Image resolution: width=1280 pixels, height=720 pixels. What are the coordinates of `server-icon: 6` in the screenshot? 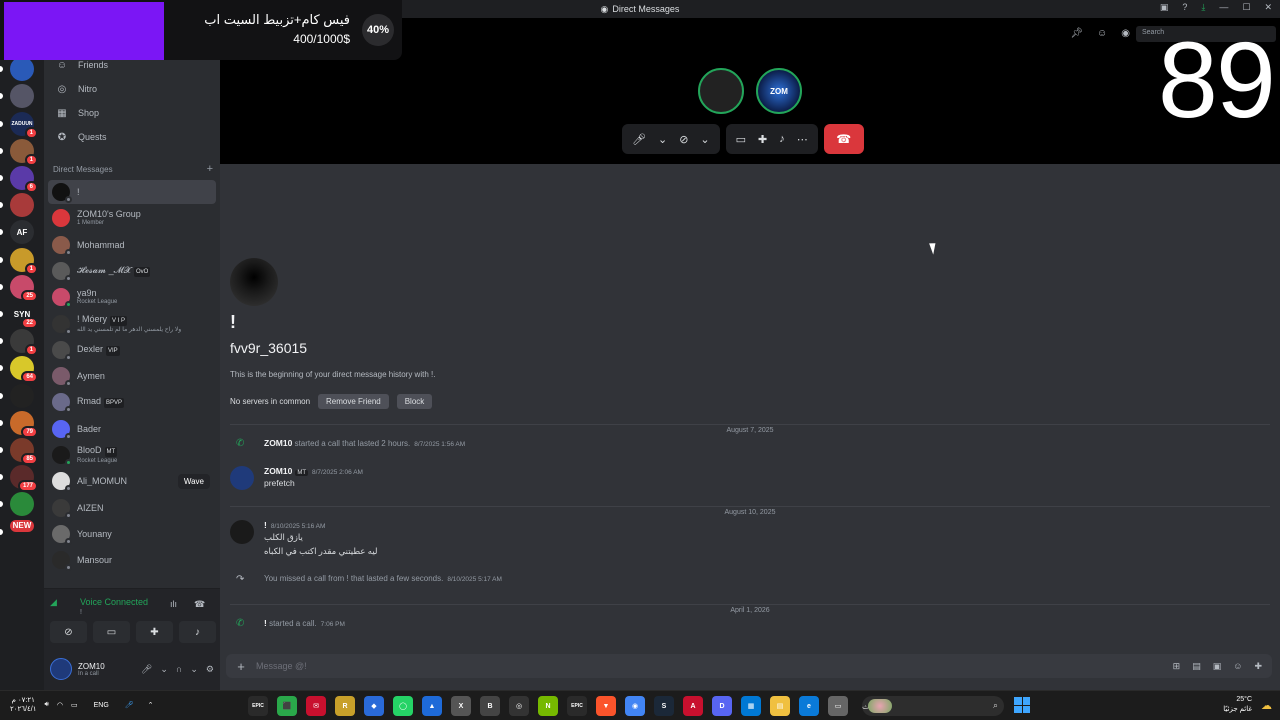 It's located at (24, 179).